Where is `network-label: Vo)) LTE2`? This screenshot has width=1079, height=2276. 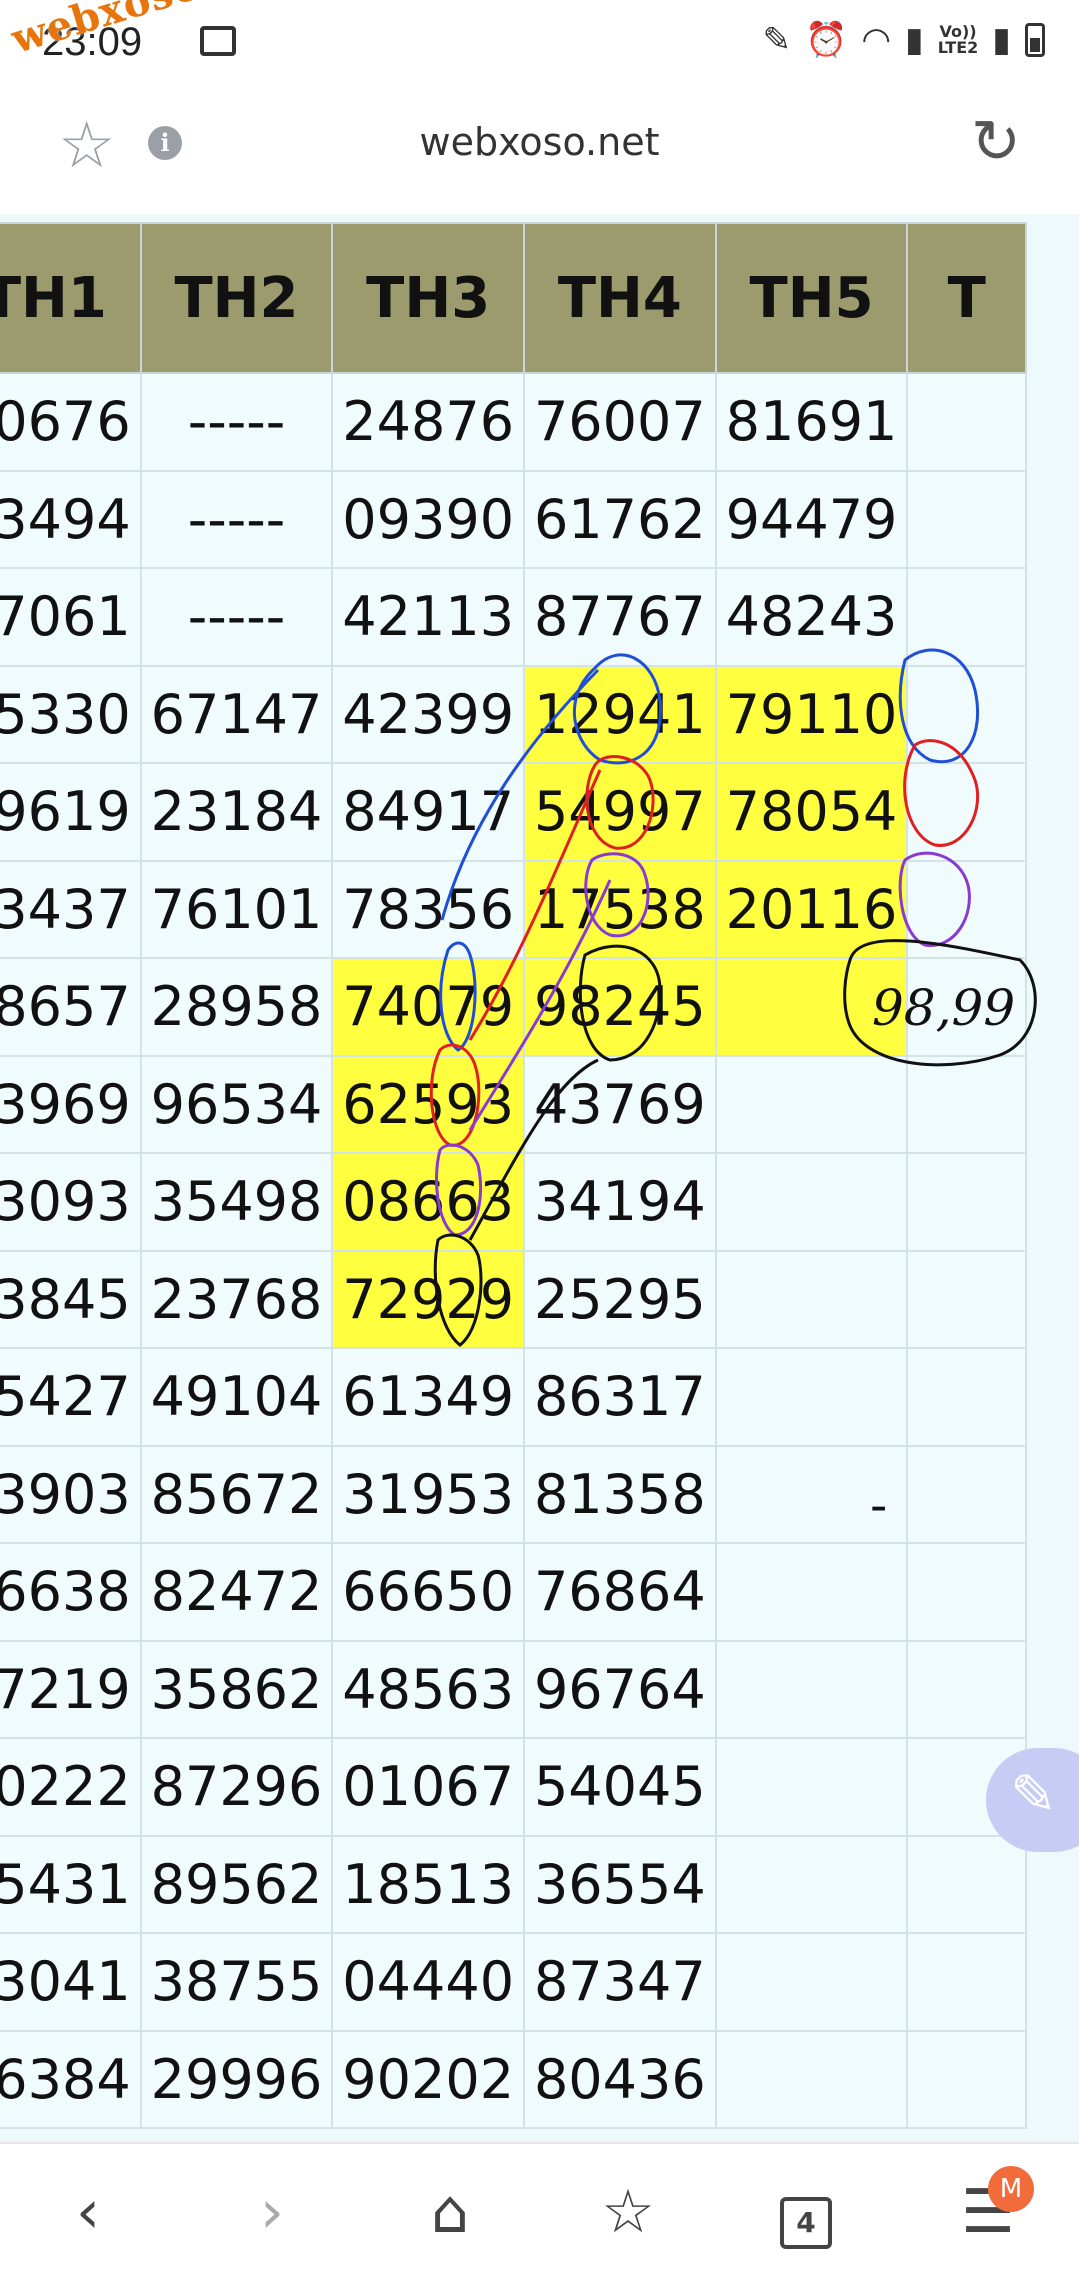
network-label: Vo)) LTE2 is located at coordinates (958, 39).